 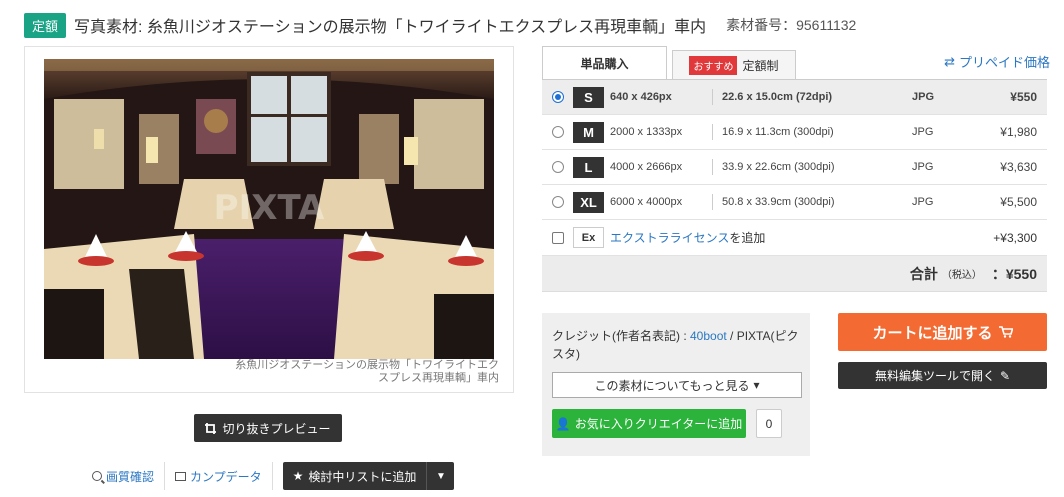 I want to click on edit-tool-label: 無料編集ツールで開く, so click(x=934, y=376).